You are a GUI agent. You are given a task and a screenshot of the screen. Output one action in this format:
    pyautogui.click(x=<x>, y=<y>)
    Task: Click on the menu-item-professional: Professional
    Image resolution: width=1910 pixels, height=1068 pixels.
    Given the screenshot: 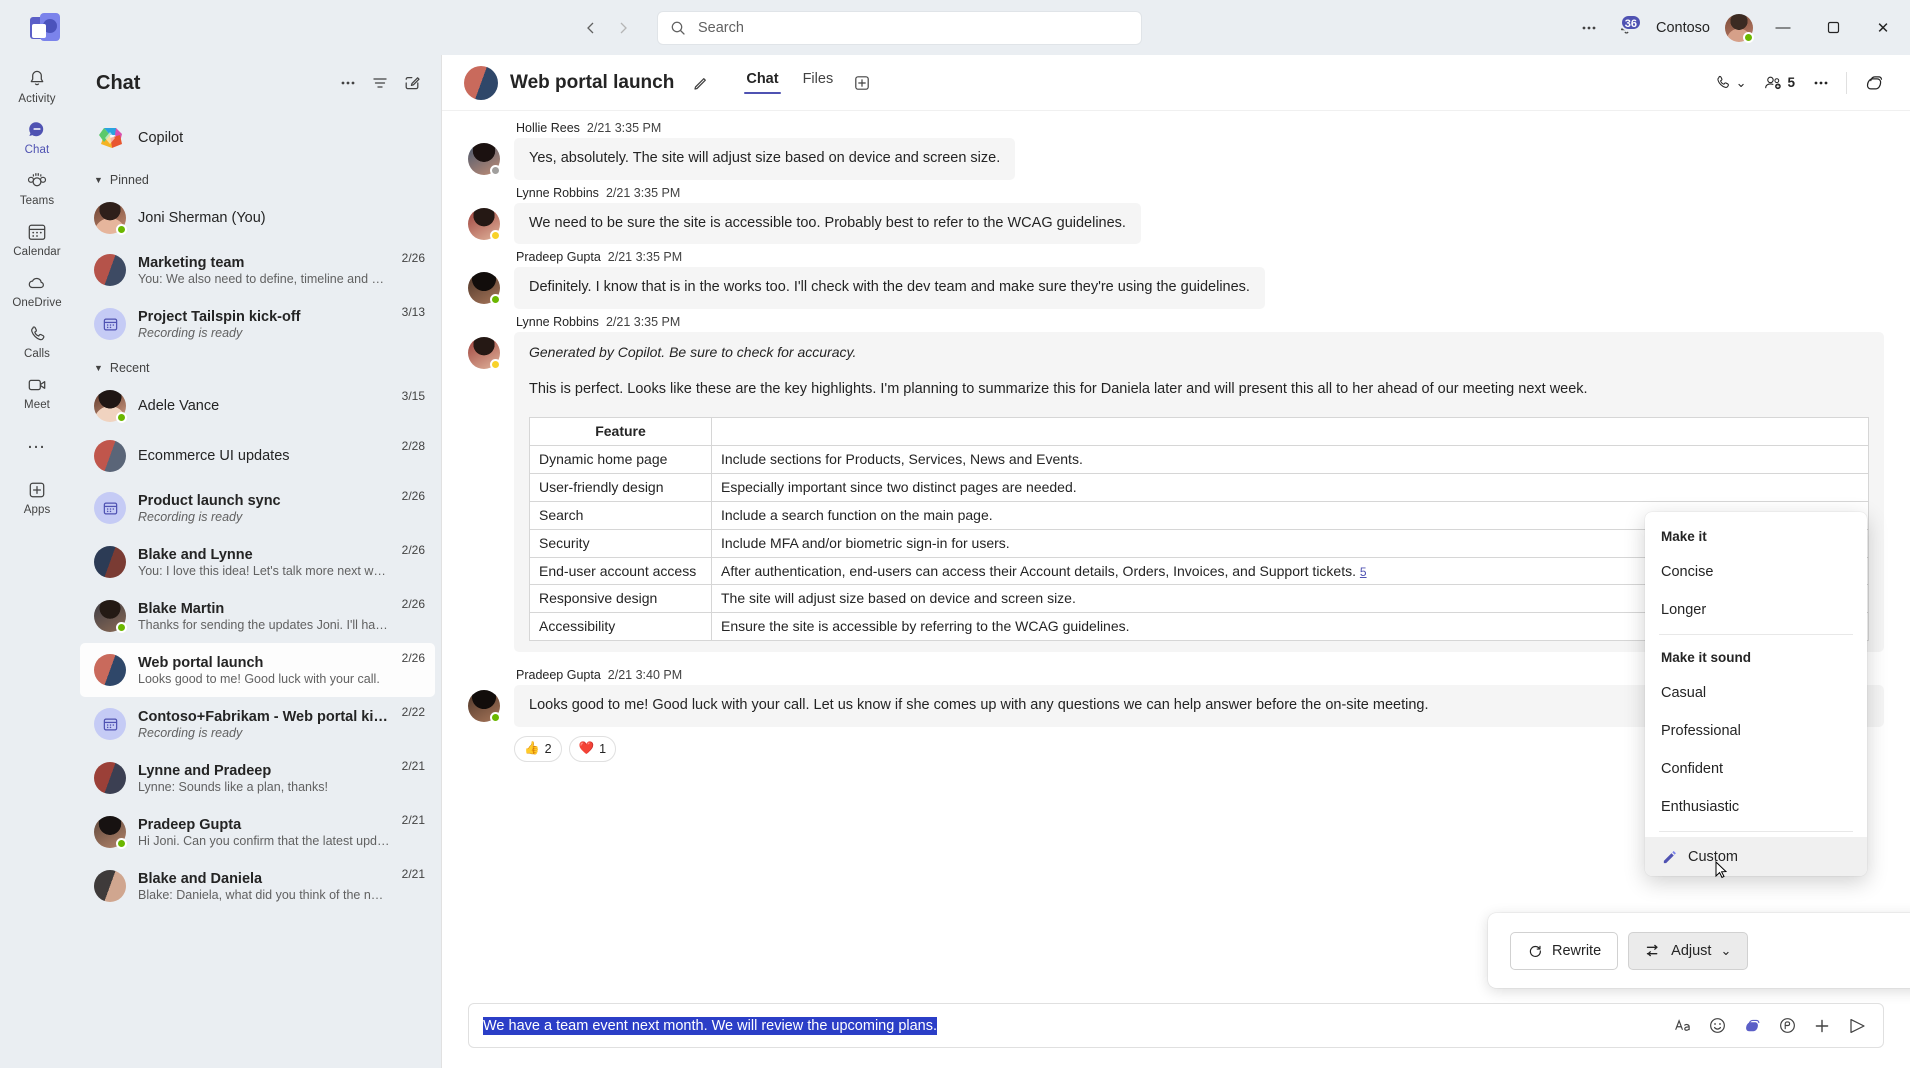 What is the action you would take?
    pyautogui.click(x=1756, y=731)
    